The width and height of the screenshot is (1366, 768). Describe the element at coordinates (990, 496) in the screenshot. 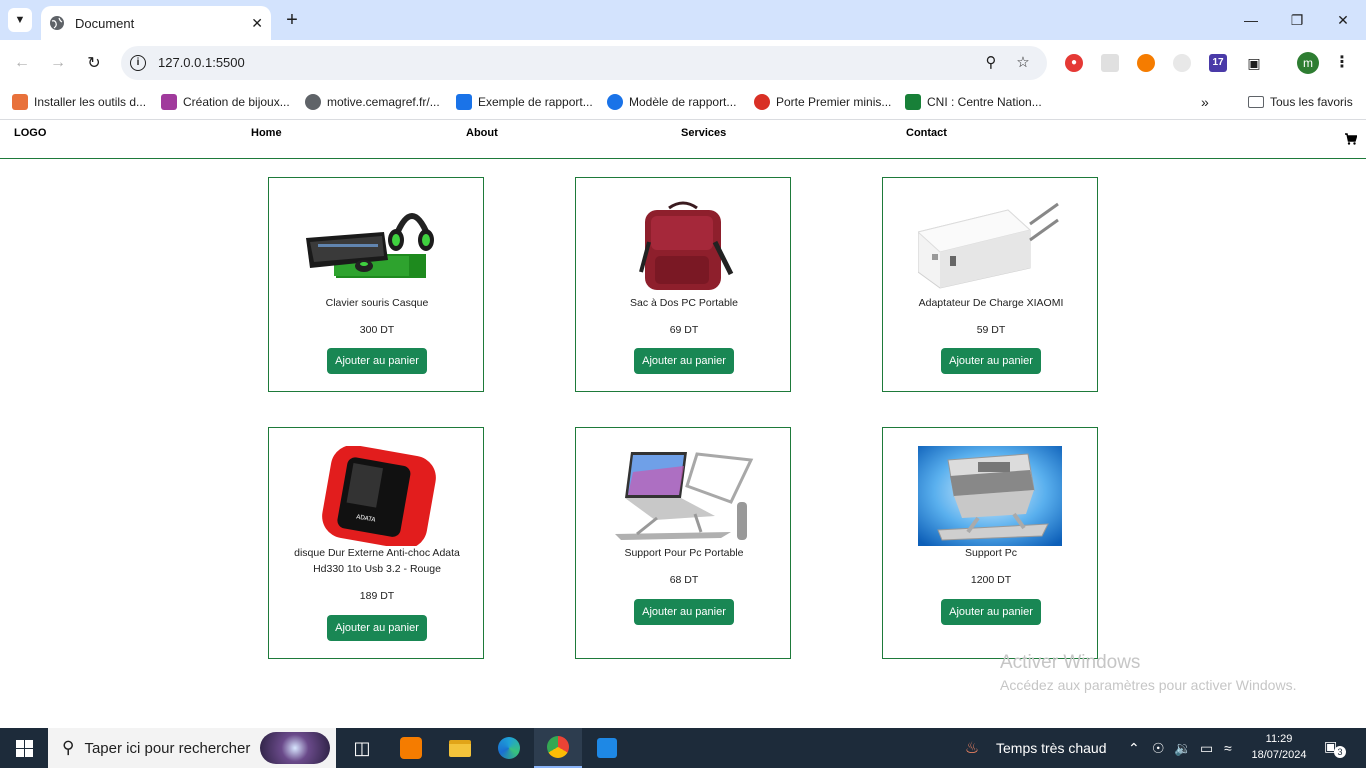

I see `product-image-pc-support` at that location.